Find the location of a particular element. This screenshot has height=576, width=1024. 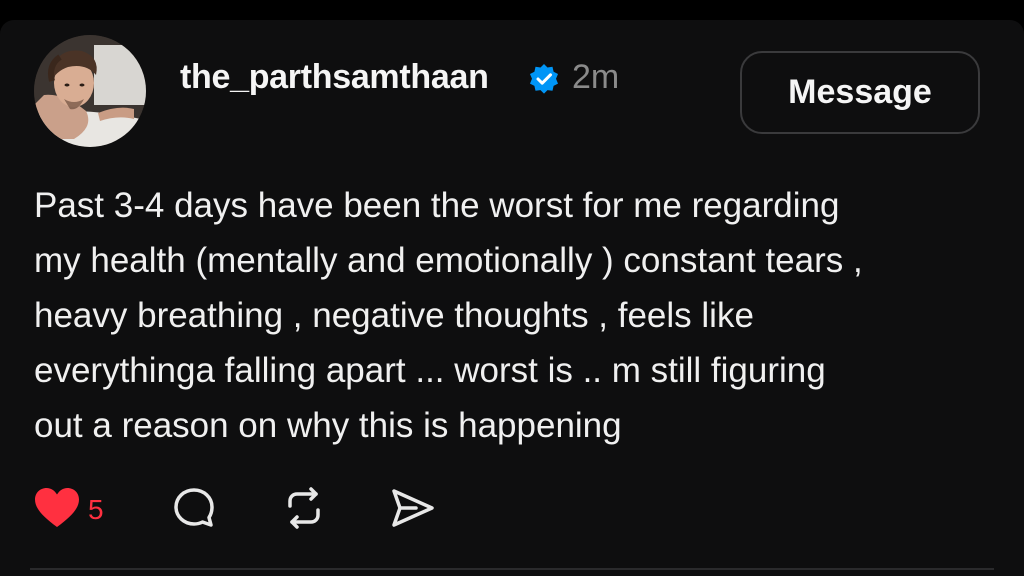

post-timestamp: 2m is located at coordinates (596, 77).